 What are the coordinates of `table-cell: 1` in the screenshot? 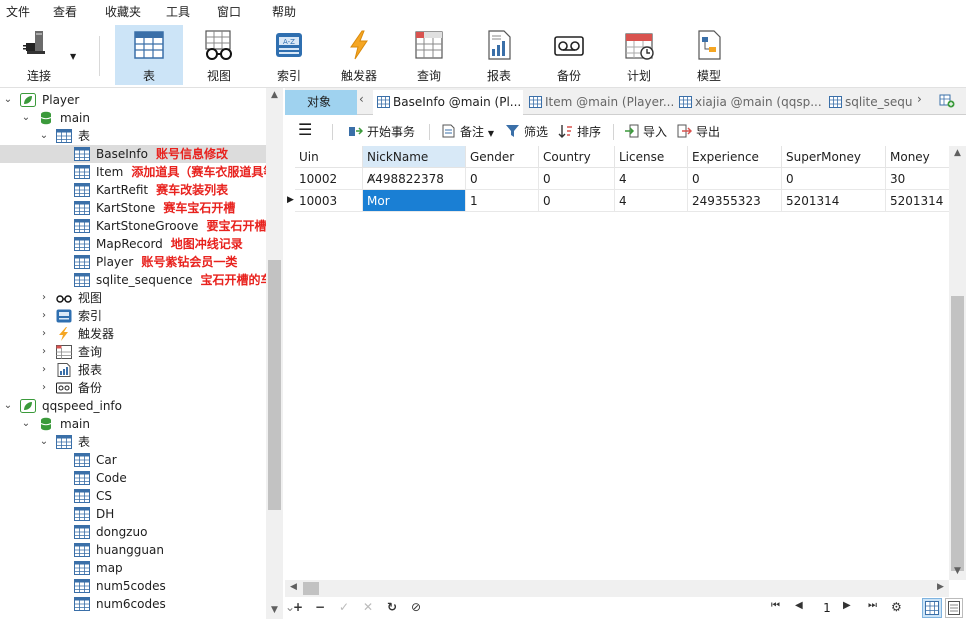 It's located at (502, 201).